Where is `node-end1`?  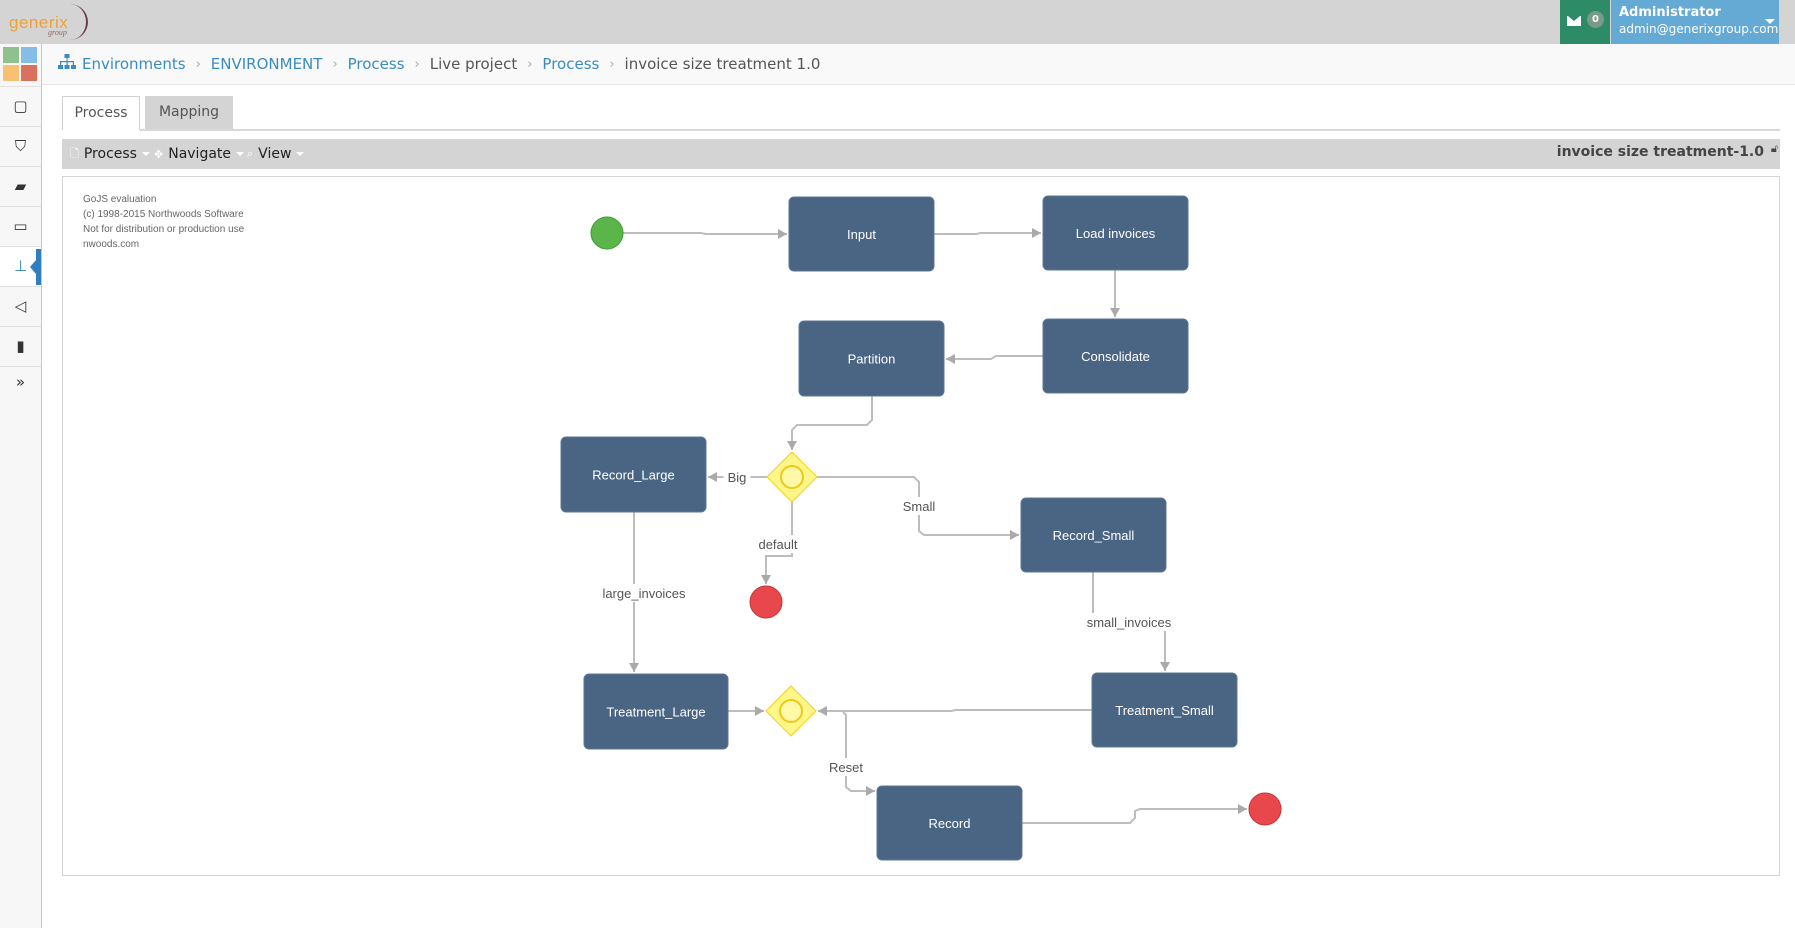
node-end1 is located at coordinates (766, 602).